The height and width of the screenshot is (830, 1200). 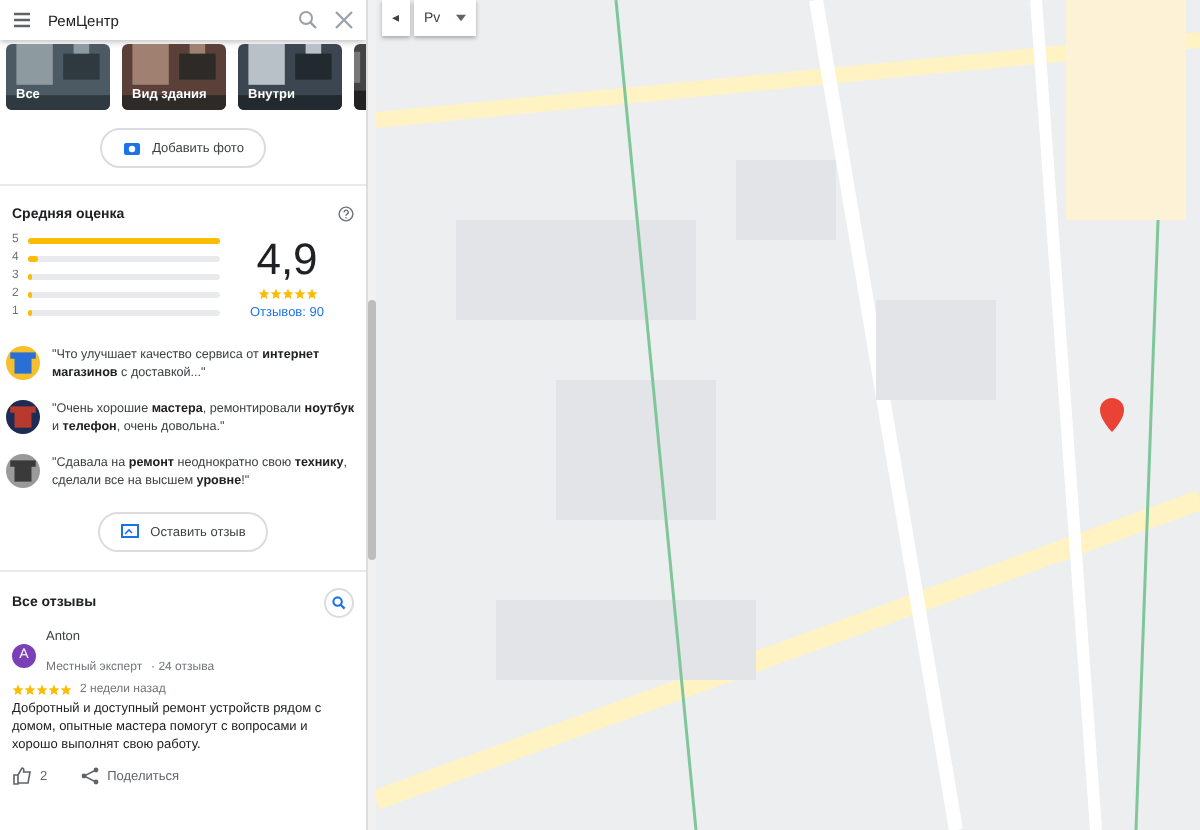 I want to click on search-button, so click(x=339, y=603).